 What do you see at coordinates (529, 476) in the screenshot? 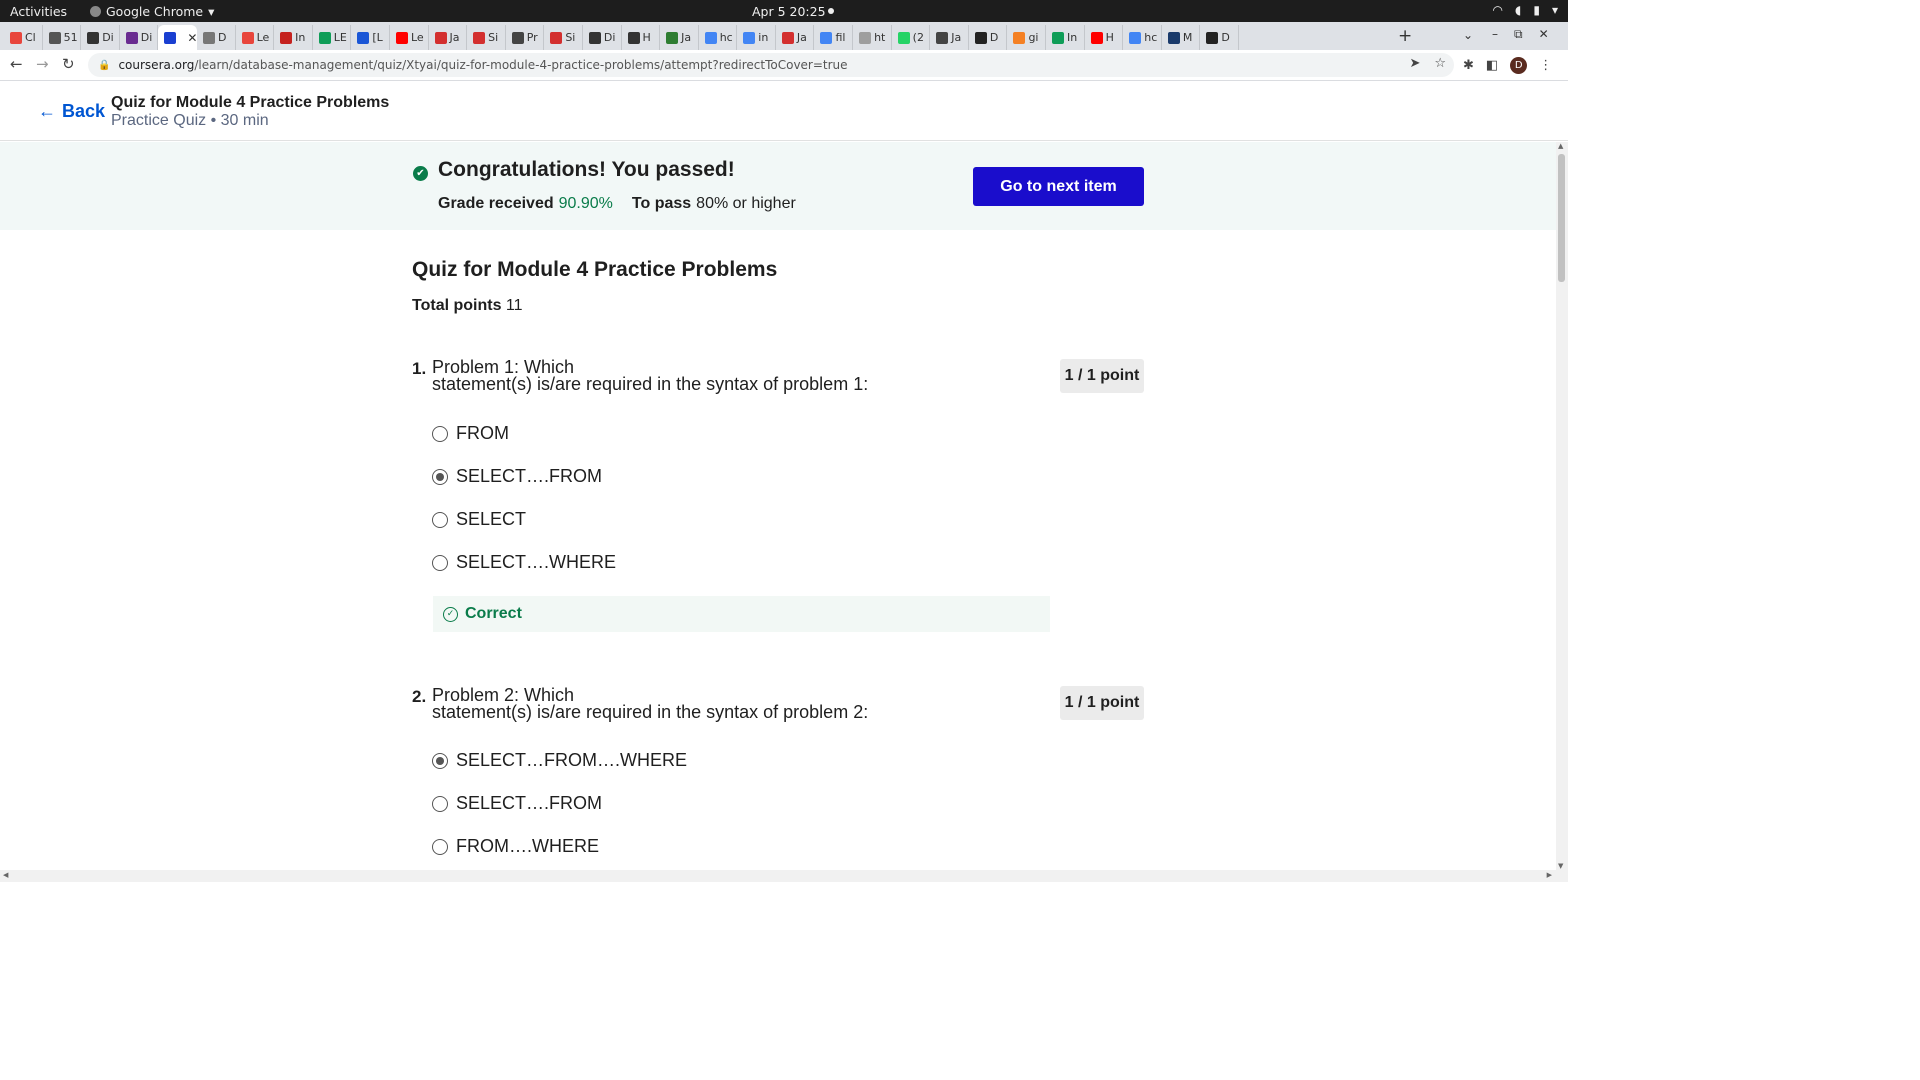
I see `option-label: SELECT….FROM` at bounding box center [529, 476].